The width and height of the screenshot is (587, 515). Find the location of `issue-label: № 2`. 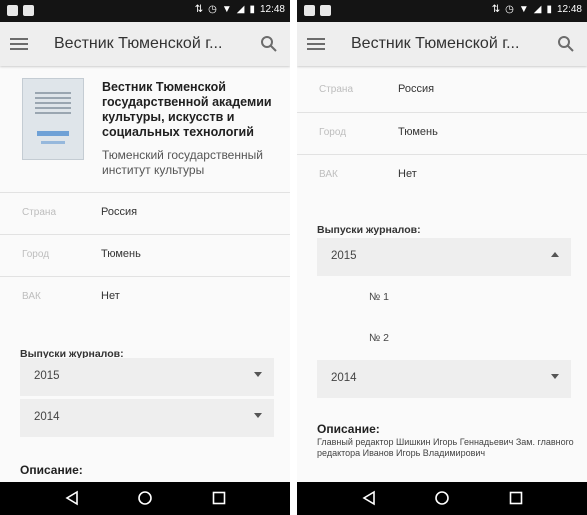

issue-label: № 2 is located at coordinates (379, 338).